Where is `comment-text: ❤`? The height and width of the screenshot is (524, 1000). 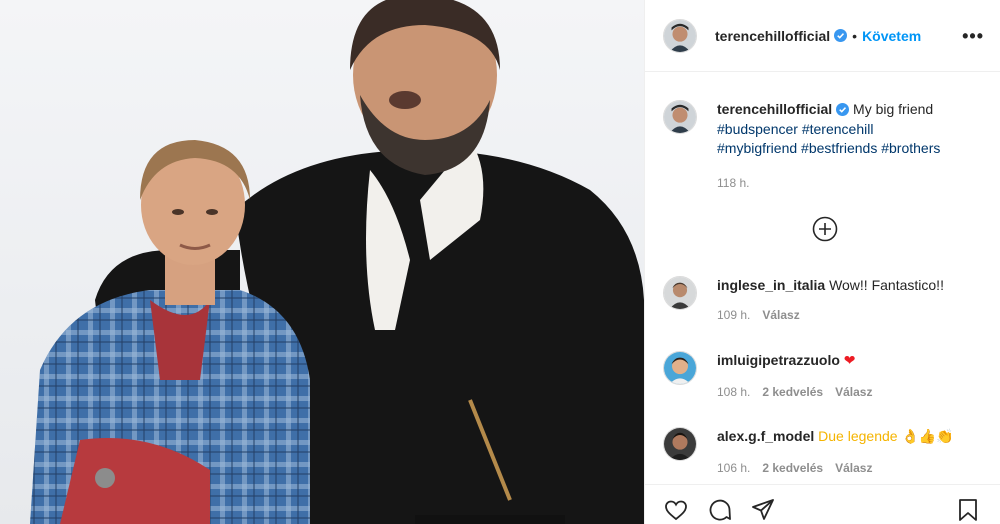
comment-text: ❤ is located at coordinates (849, 360).